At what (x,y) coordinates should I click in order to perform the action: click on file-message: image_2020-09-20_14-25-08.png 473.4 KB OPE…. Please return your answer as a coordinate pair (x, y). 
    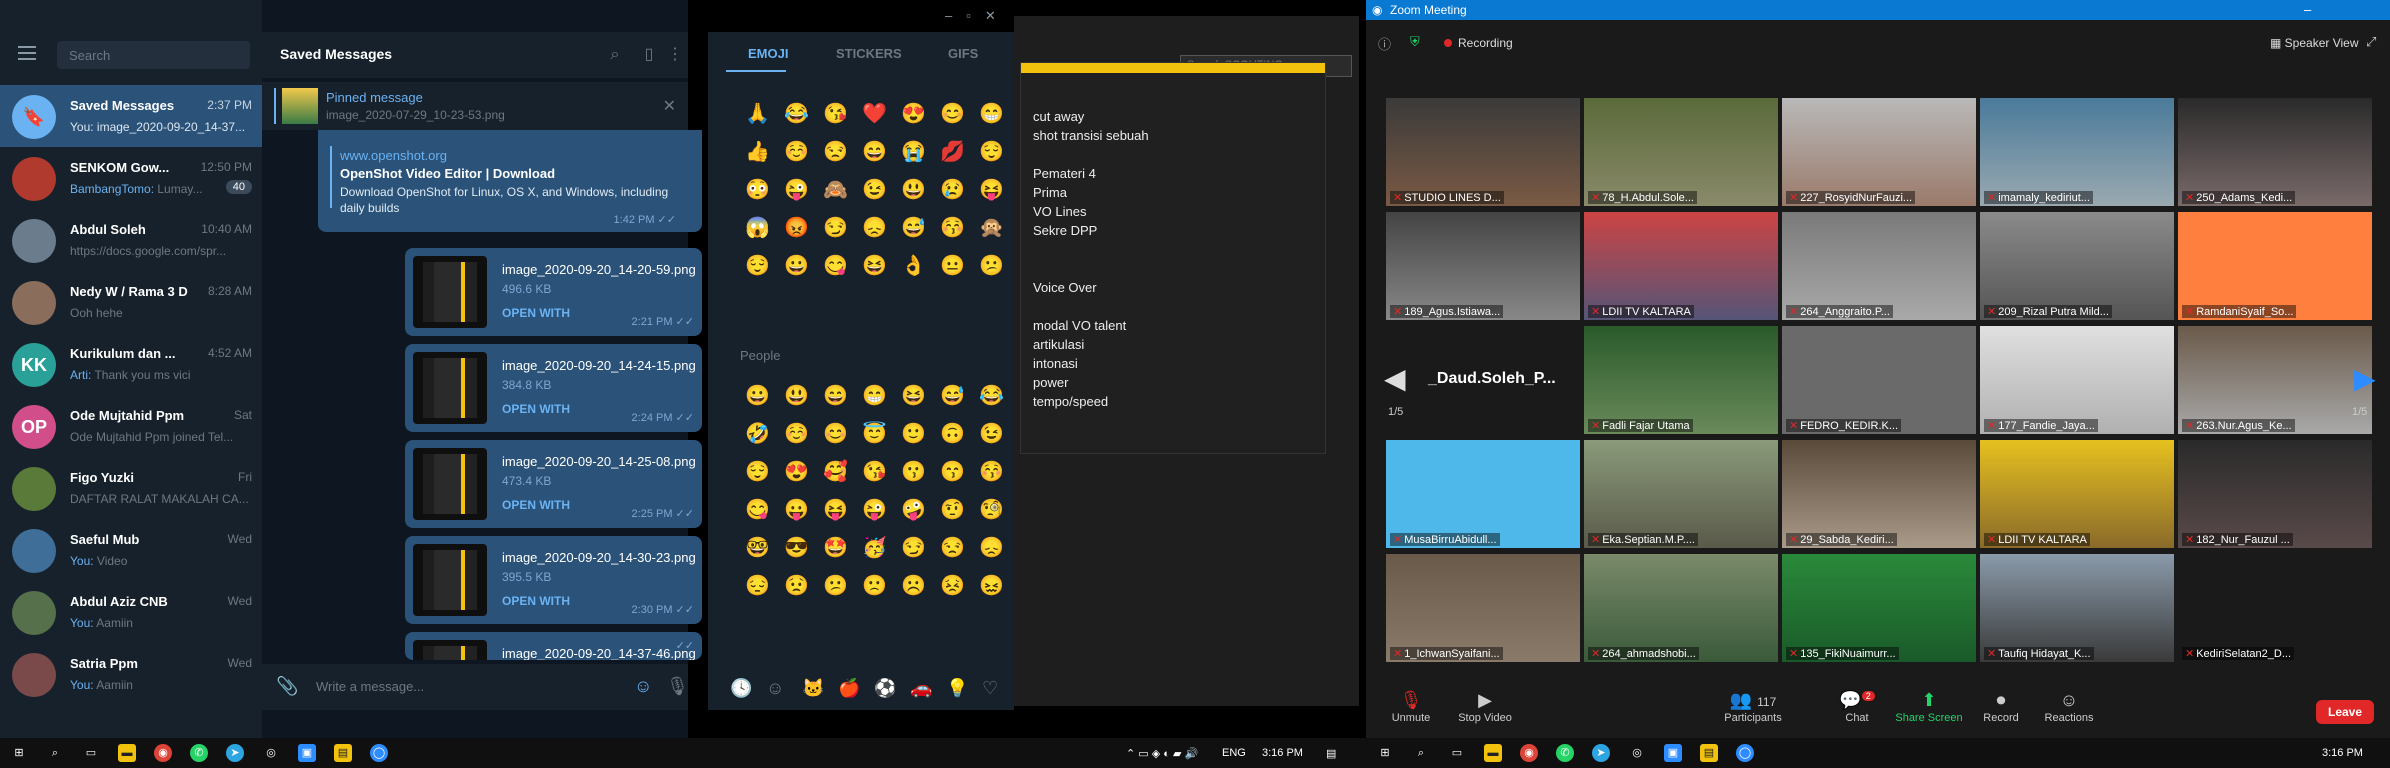
    Looking at the image, I should click on (553, 484).